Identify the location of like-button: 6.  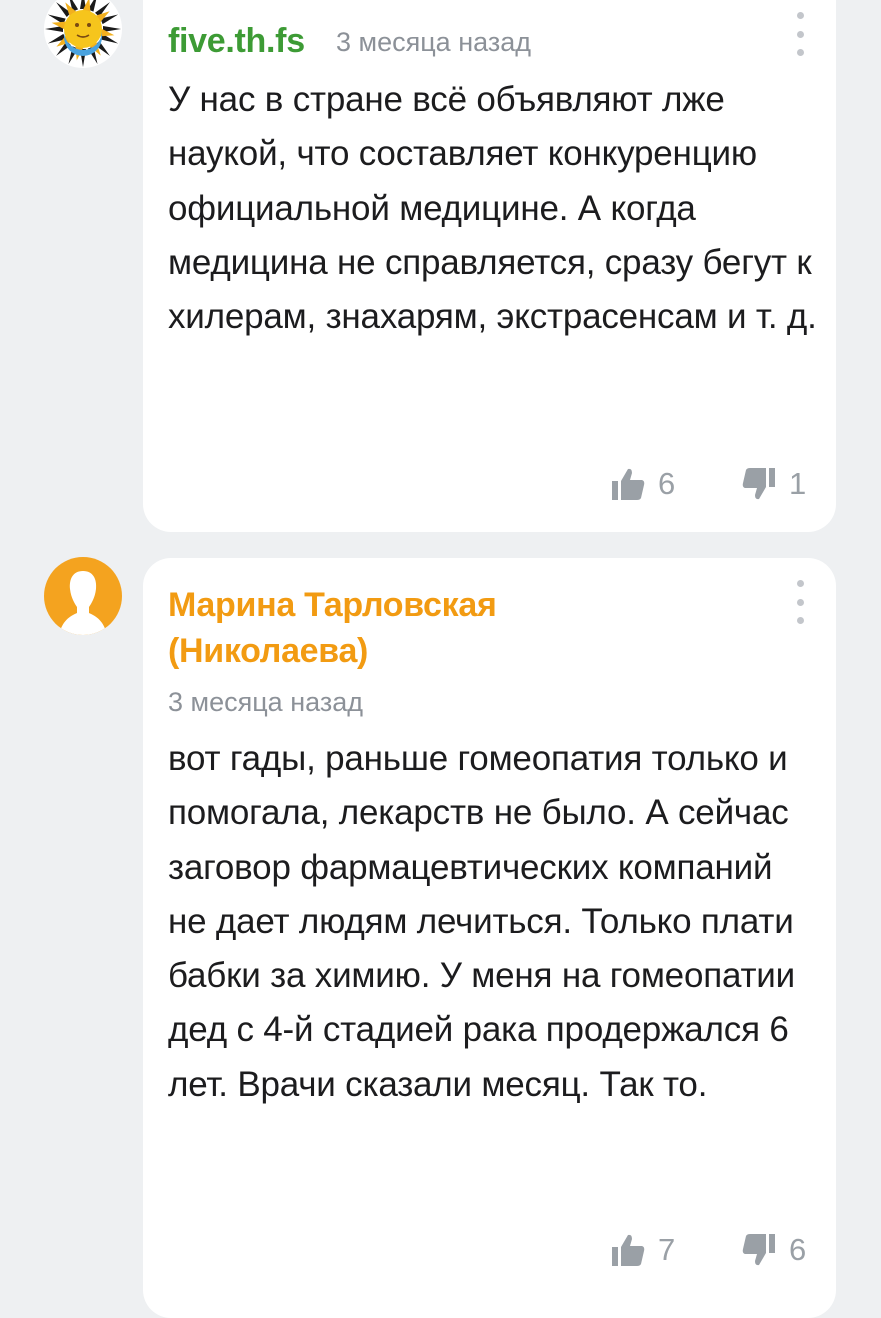
(642, 484).